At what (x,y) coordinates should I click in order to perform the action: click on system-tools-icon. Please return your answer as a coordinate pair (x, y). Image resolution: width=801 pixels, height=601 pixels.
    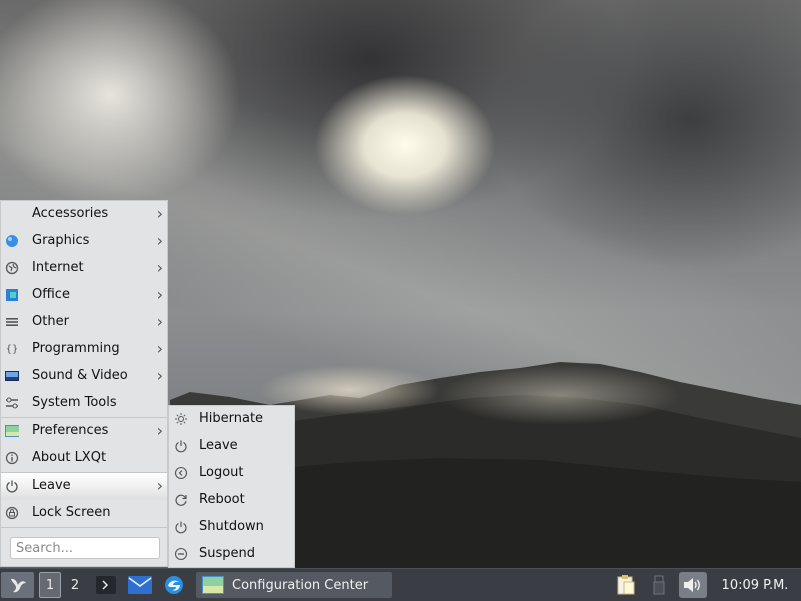
    Looking at the image, I should click on (12, 403).